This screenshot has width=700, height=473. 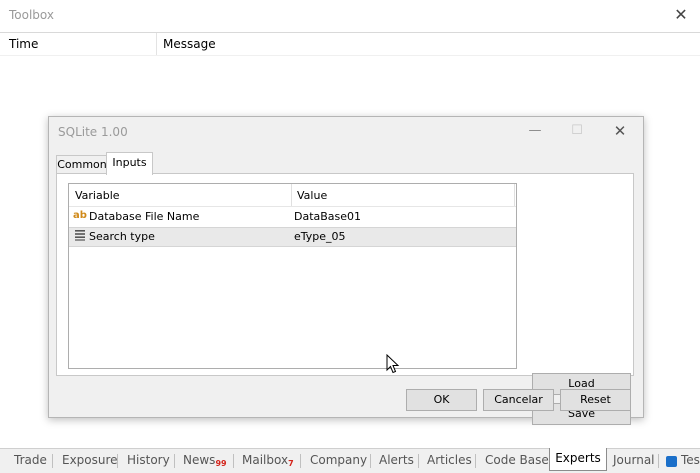 What do you see at coordinates (350, 16) in the screenshot?
I see `toolbox-titlebar: Toolbox ✕` at bounding box center [350, 16].